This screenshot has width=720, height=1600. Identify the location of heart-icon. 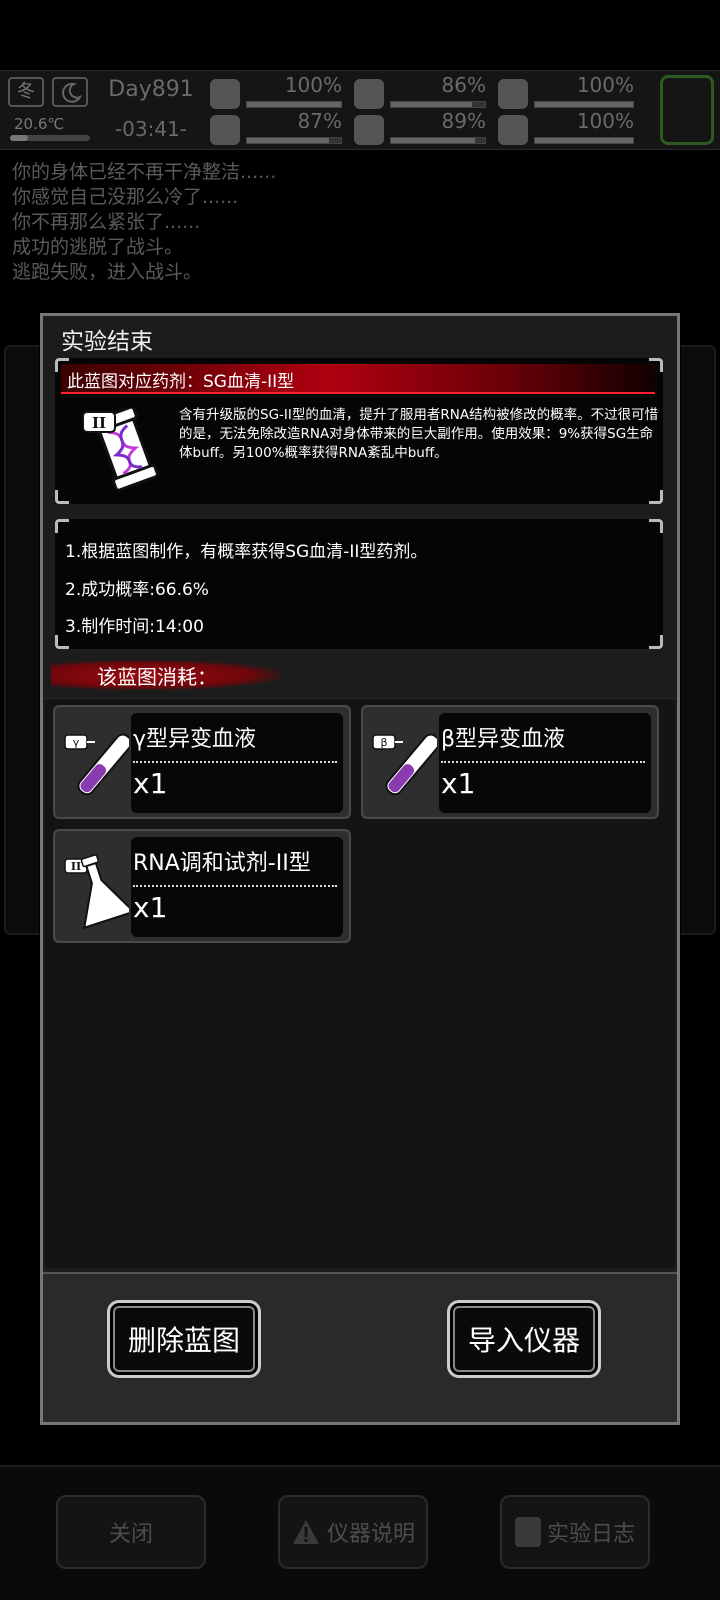
(513, 130).